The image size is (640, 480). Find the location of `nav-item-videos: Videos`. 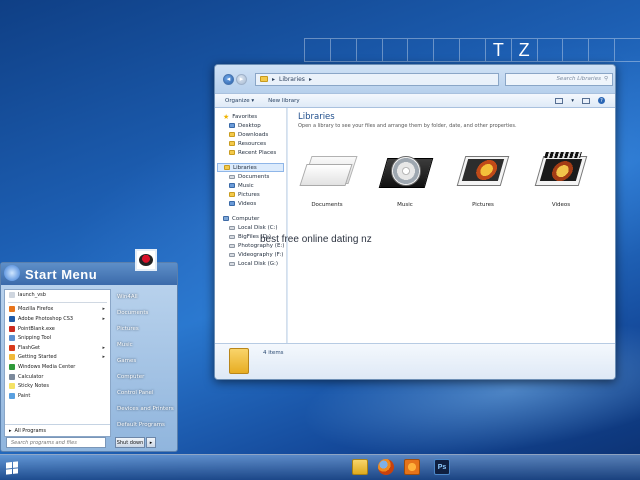

nav-item-videos: Videos is located at coordinates (250, 203).